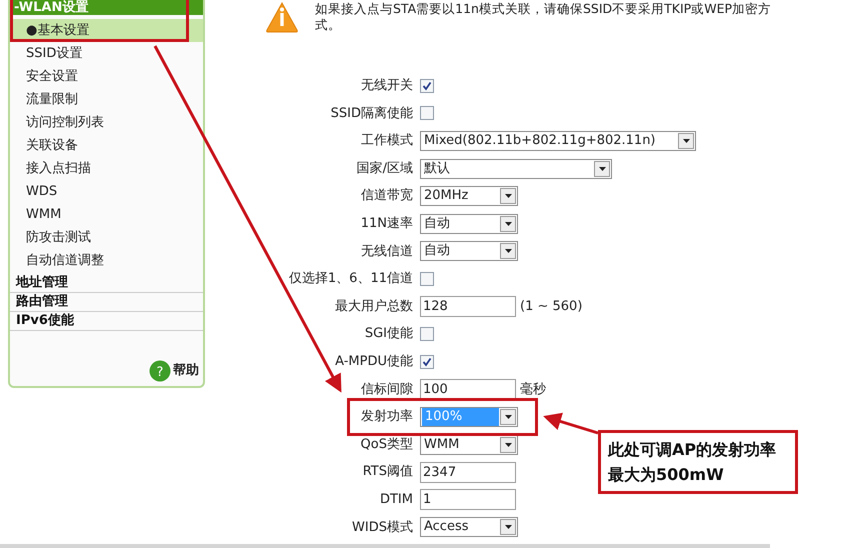 The image size is (866, 548). I want to click on notice-text: 如果接入点与STA需要以11n模式关联，请确保SSID不要采用TKIP或WEP加密方式。, so click(543, 16).